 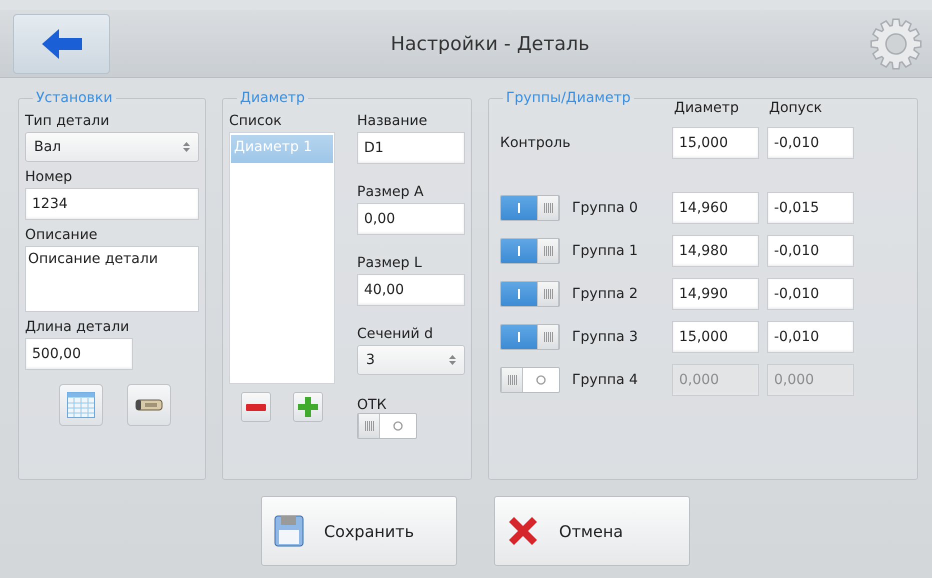 What do you see at coordinates (79, 354) in the screenshot?
I see `input-field: 500,00` at bounding box center [79, 354].